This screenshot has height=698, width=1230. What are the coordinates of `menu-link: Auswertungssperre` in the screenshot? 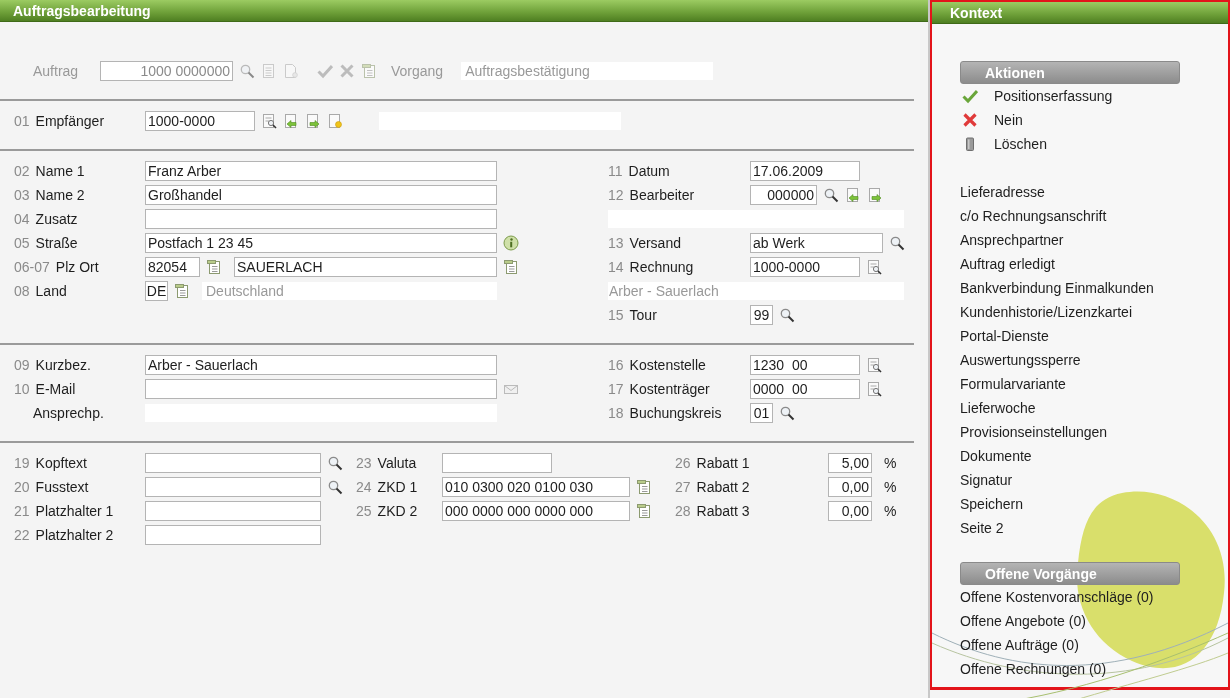 It's located at (1020, 360).